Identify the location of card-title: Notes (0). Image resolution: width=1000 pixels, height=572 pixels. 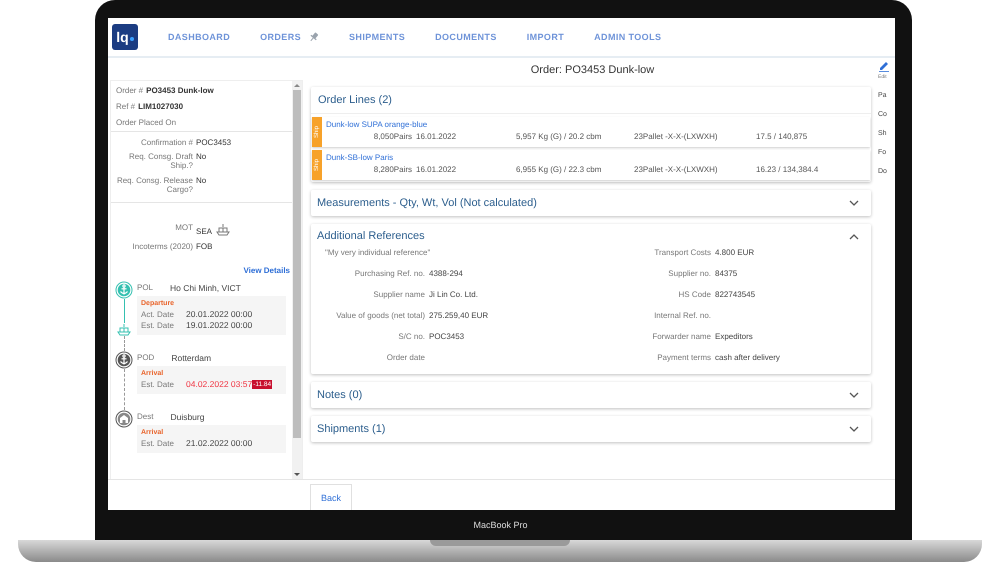
(339, 395).